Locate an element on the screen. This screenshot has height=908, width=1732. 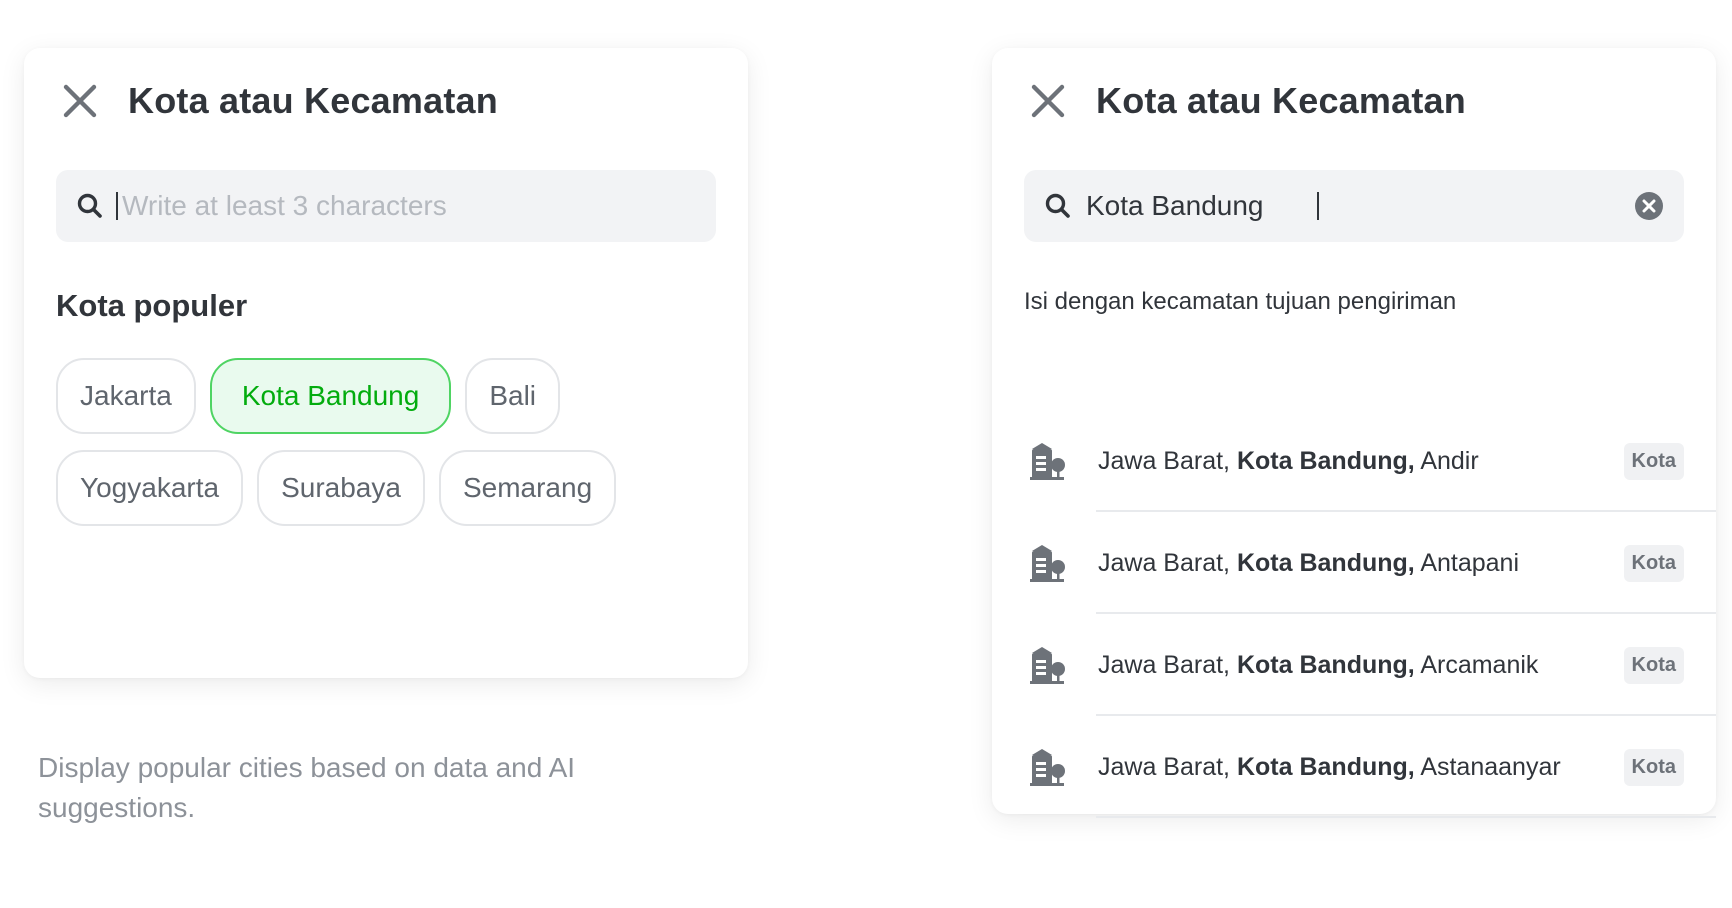
list-item: Jawa Barat, Kota Bandung, Arcamanik Kota is located at coordinates (1370, 665).